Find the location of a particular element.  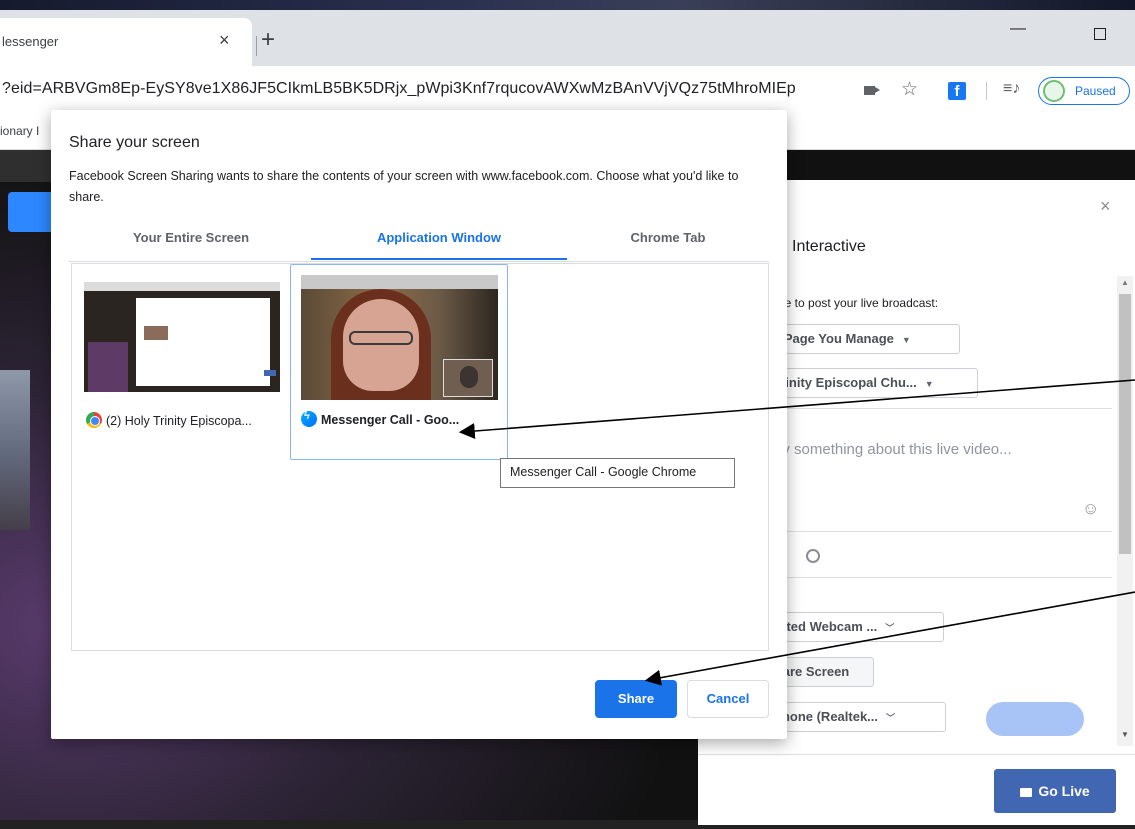

scroll-up-icon: ▲ is located at coordinates (1125, 282).